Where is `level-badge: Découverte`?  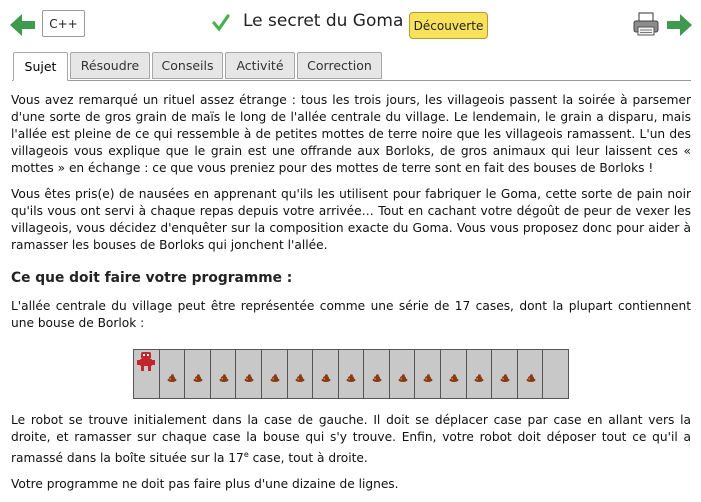 level-badge: Découverte is located at coordinates (448, 25).